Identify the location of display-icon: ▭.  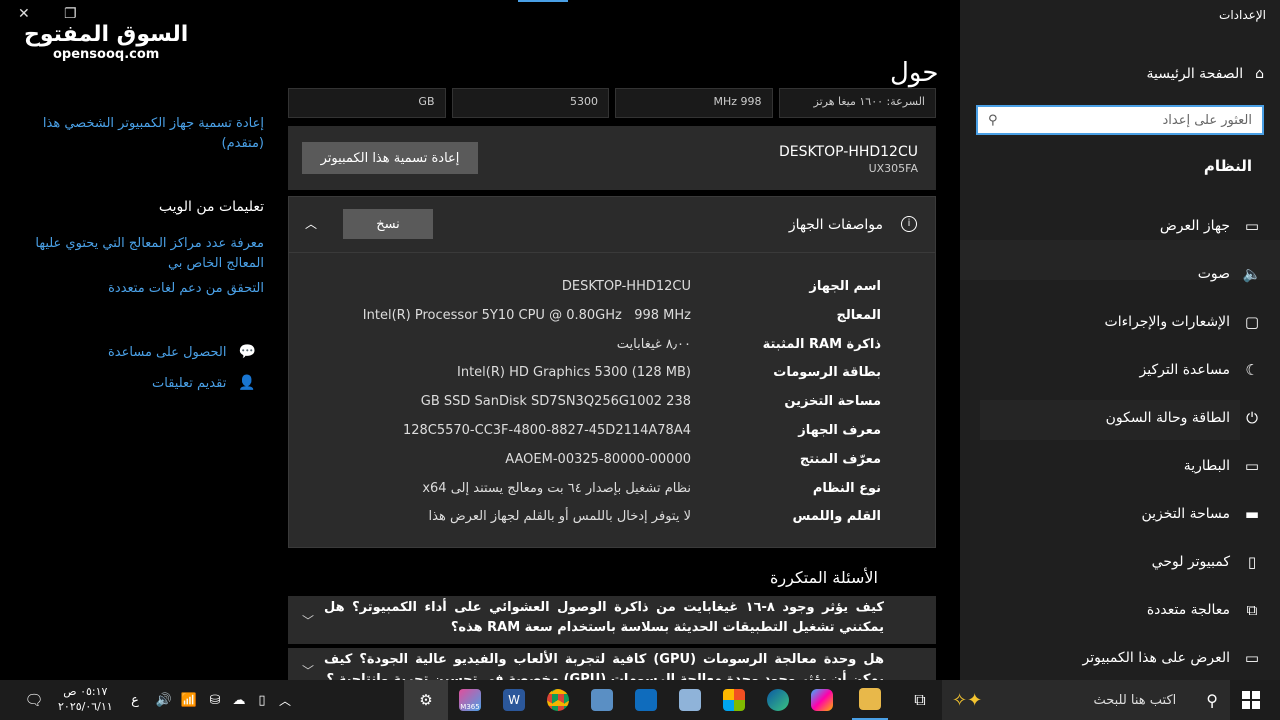
(1252, 226).